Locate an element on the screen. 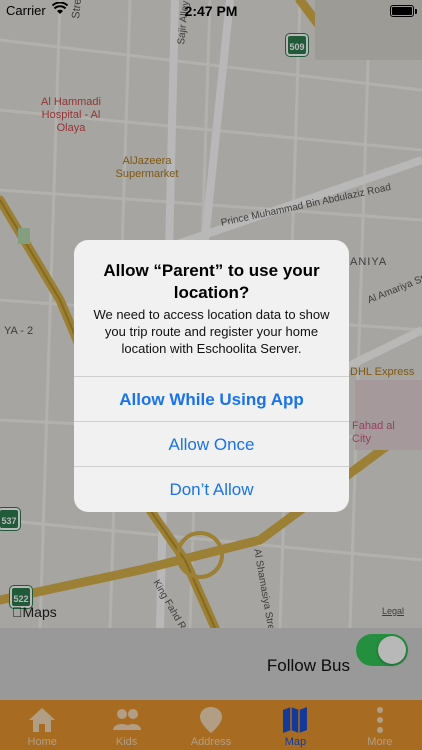 This screenshot has height=750, width=422. allow-once-button: Allow Once is located at coordinates (211, 443).